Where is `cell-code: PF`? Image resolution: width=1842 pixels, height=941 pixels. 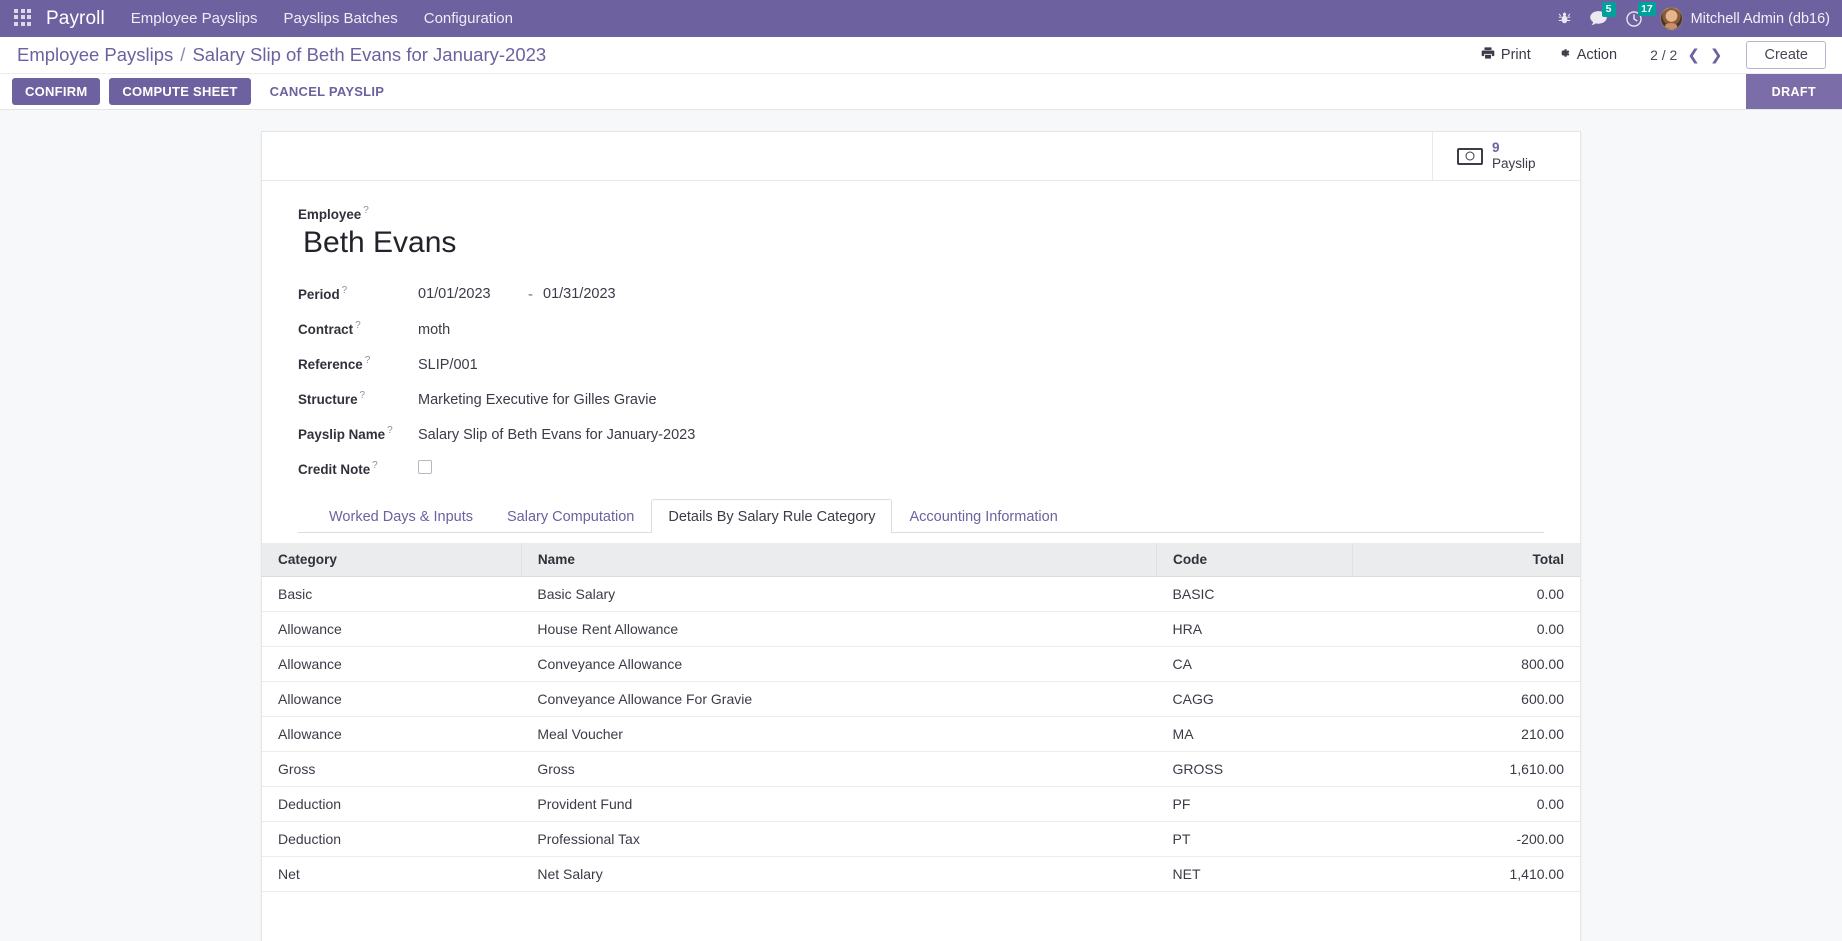 cell-code: PF is located at coordinates (1254, 804).